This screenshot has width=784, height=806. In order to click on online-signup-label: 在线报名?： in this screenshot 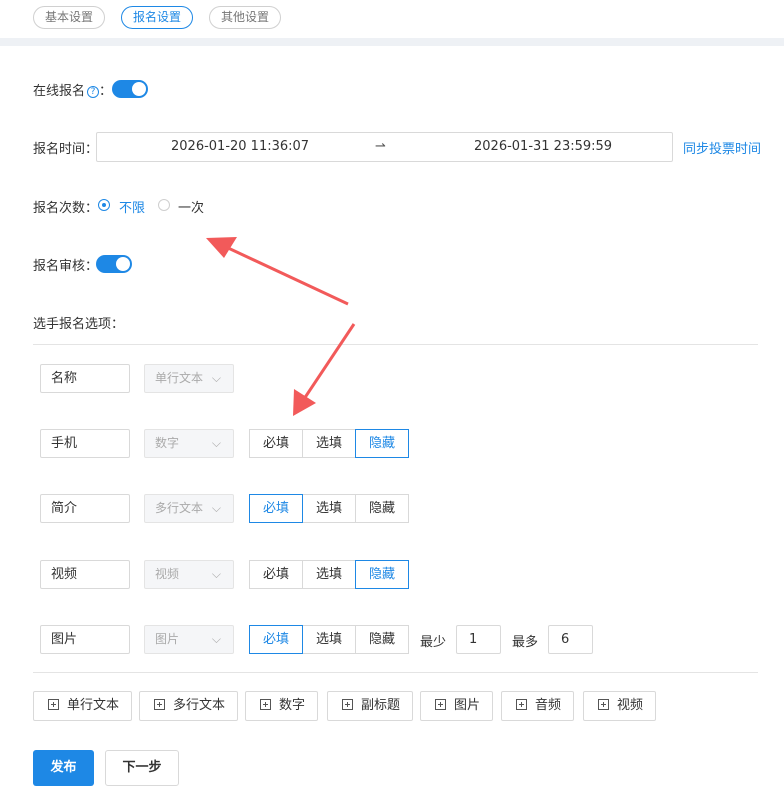, I will do `click(72, 89)`.